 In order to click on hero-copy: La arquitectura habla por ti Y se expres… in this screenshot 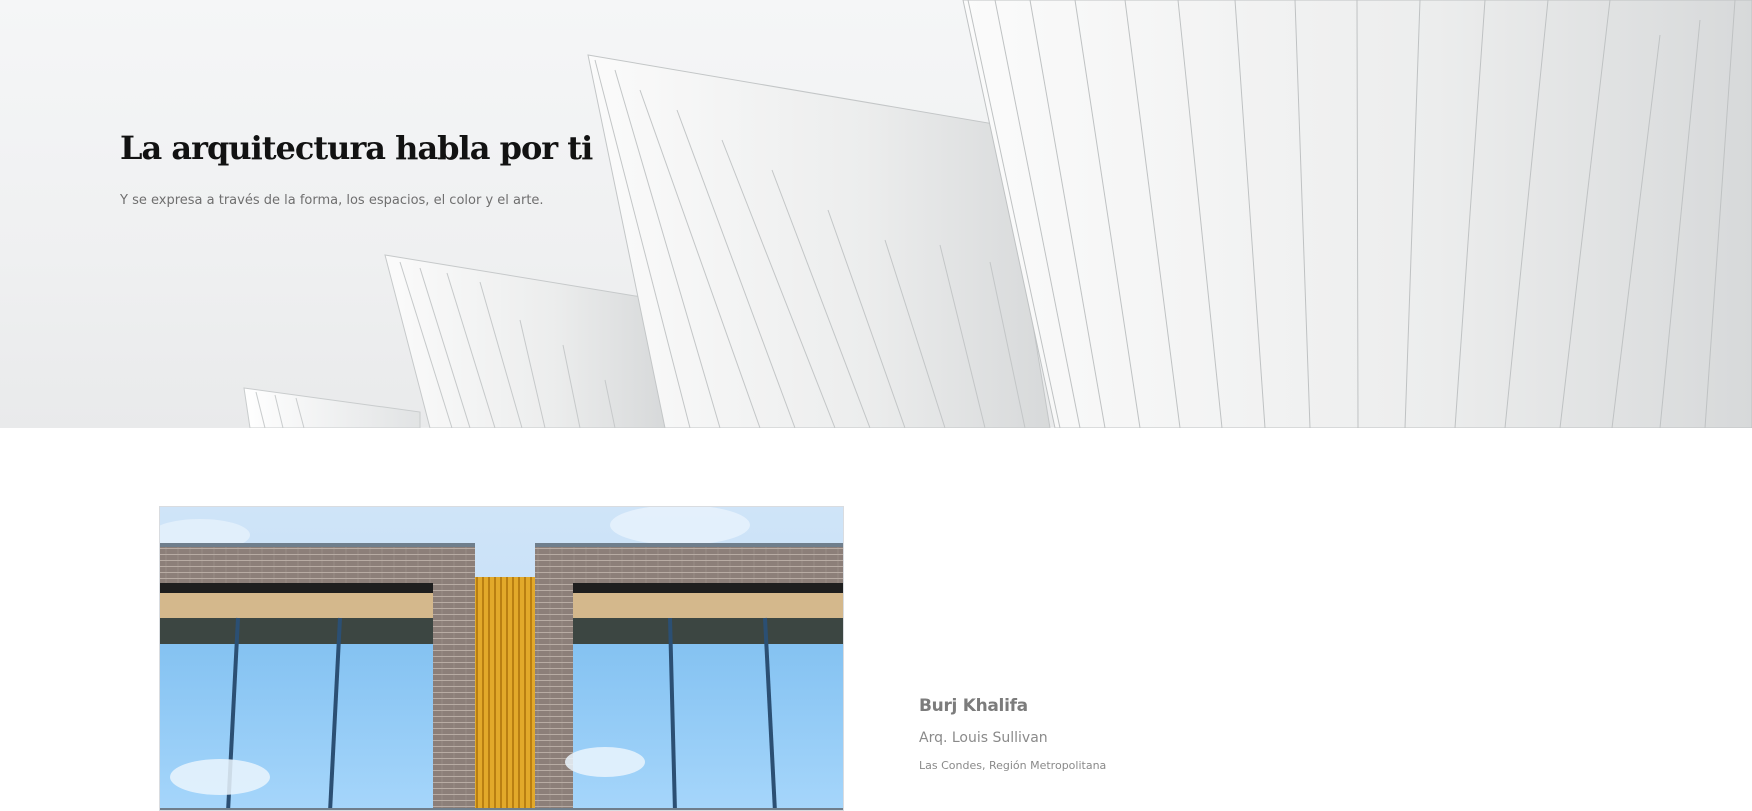, I will do `click(400, 169)`.